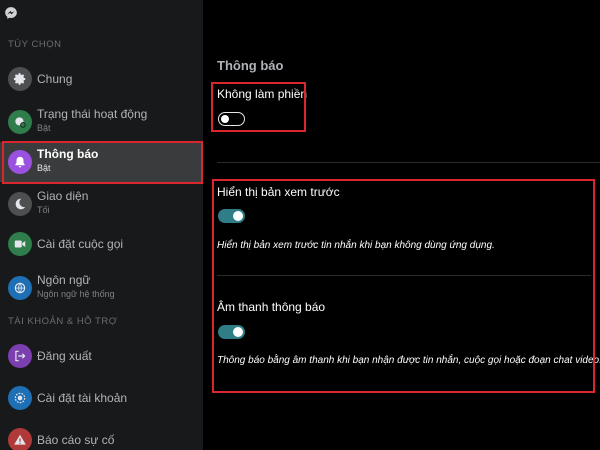 The image size is (600, 450). What do you see at coordinates (64, 280) in the screenshot?
I see `sidebar-item-label: Ngôn ngữ` at bounding box center [64, 280].